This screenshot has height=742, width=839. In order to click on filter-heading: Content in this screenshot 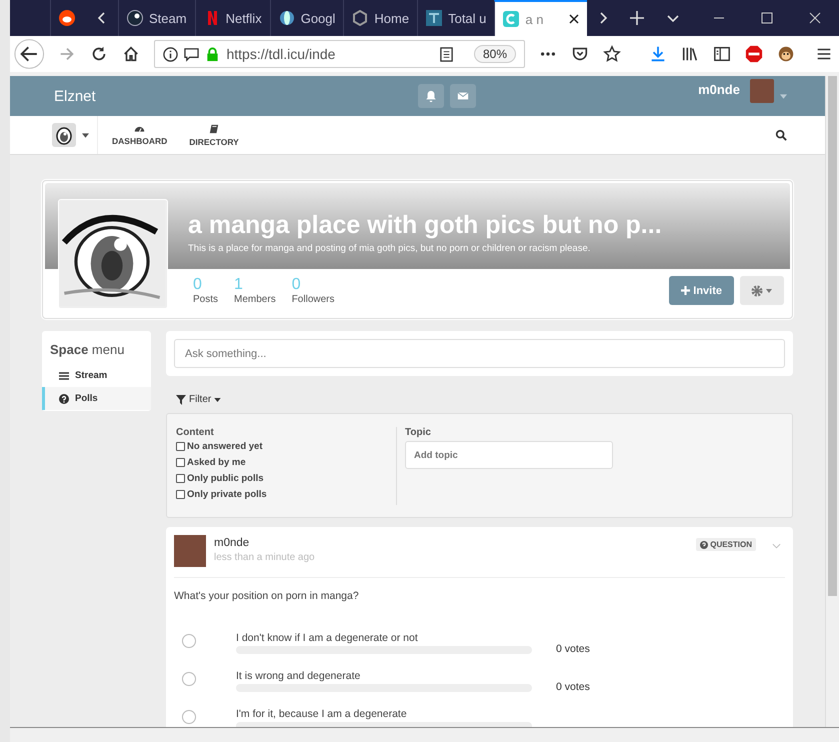, I will do `click(195, 432)`.